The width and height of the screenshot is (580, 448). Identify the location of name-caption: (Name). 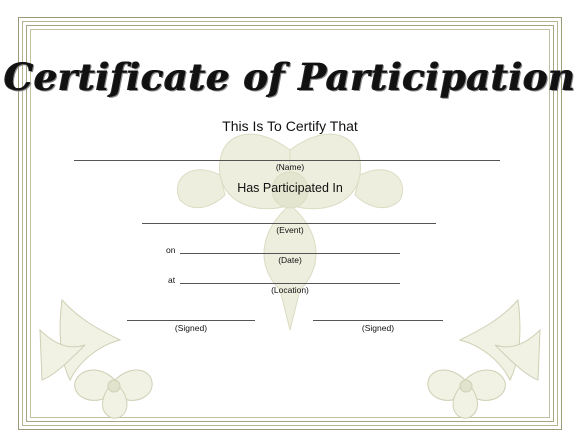
(290, 167).